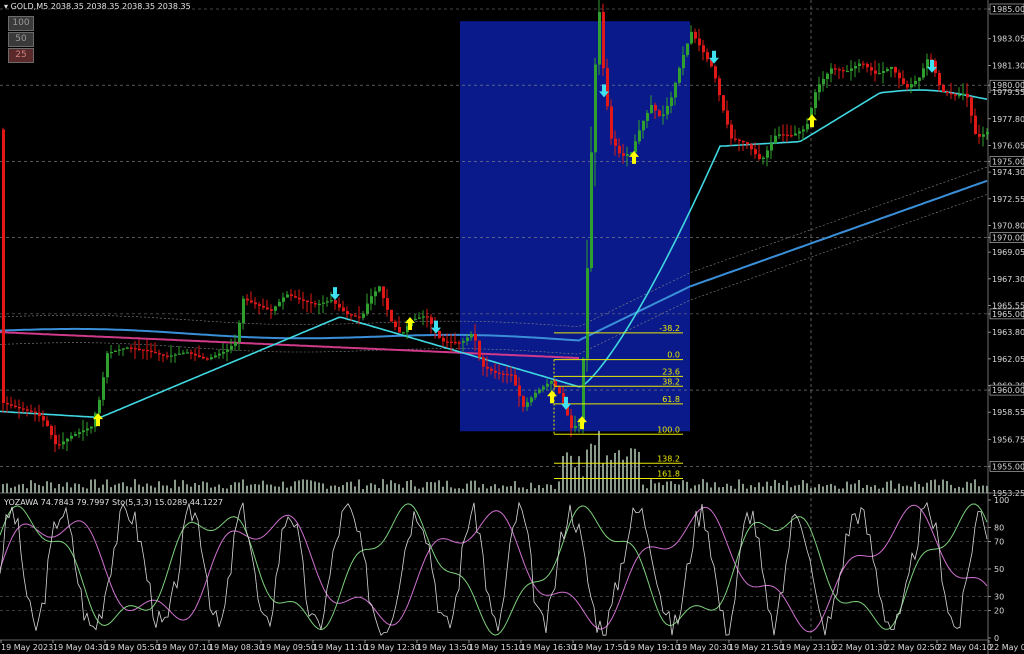 This screenshot has width=1024, height=654. I want to click on zoom-50-button: 50, so click(21, 39).